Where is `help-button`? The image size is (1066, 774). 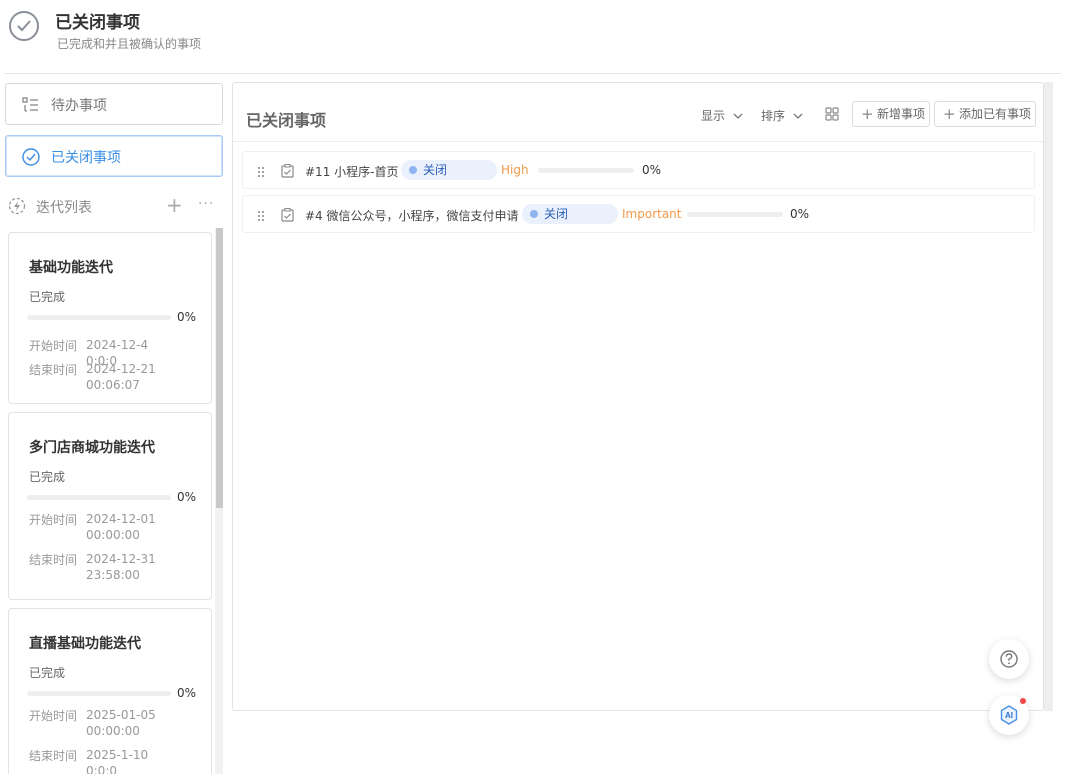 help-button is located at coordinates (1009, 659).